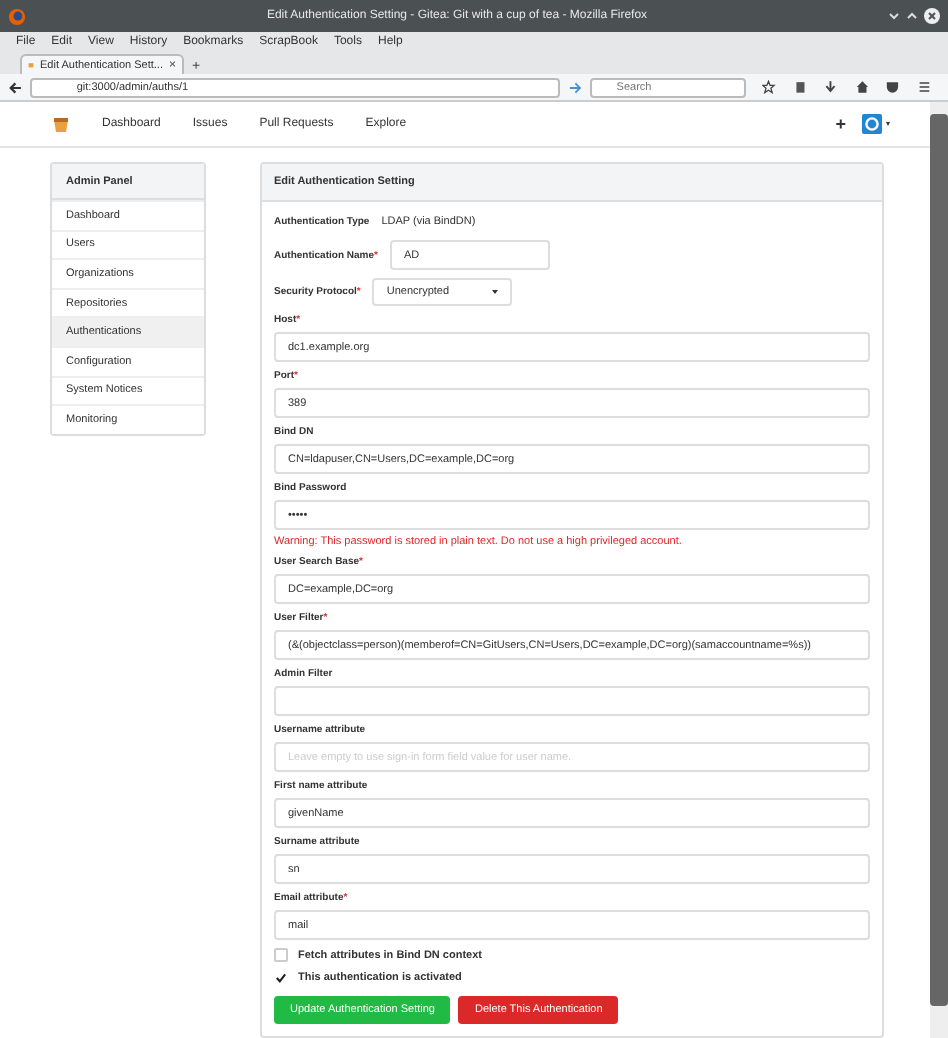  Describe the element at coordinates (912, 16) in the screenshot. I see `maximize-icon` at that location.